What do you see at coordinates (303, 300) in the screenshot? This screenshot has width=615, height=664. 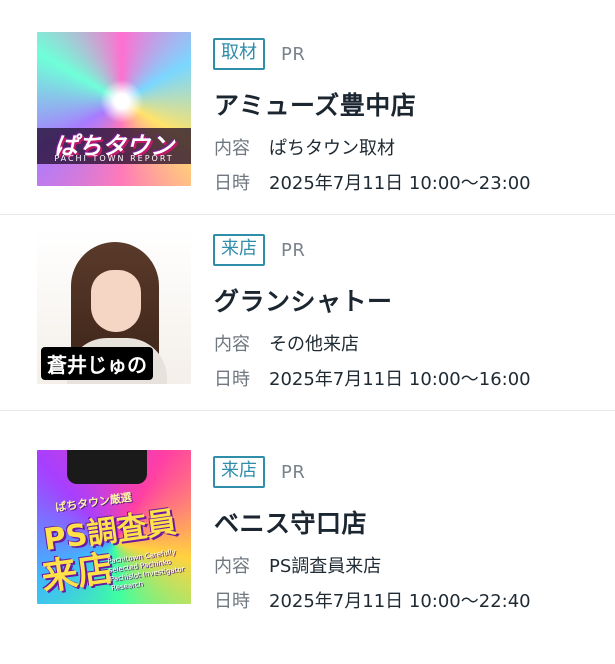 I see `shop-name: グランシャトー` at bounding box center [303, 300].